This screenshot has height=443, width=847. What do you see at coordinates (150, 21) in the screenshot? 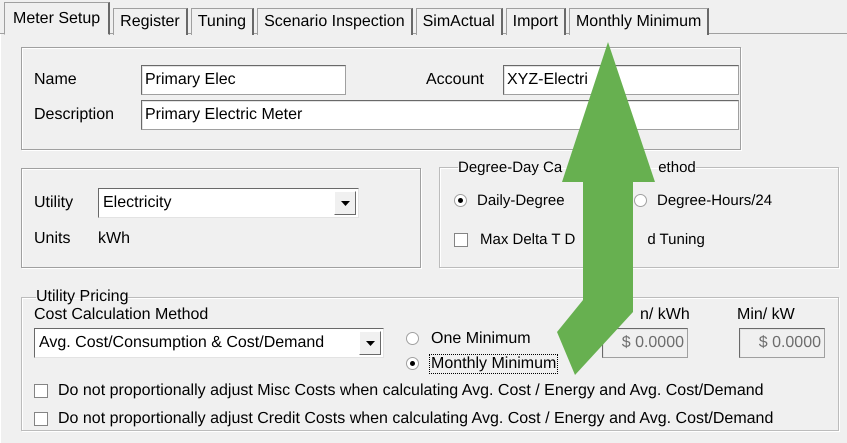
I see `tab: Register` at bounding box center [150, 21].